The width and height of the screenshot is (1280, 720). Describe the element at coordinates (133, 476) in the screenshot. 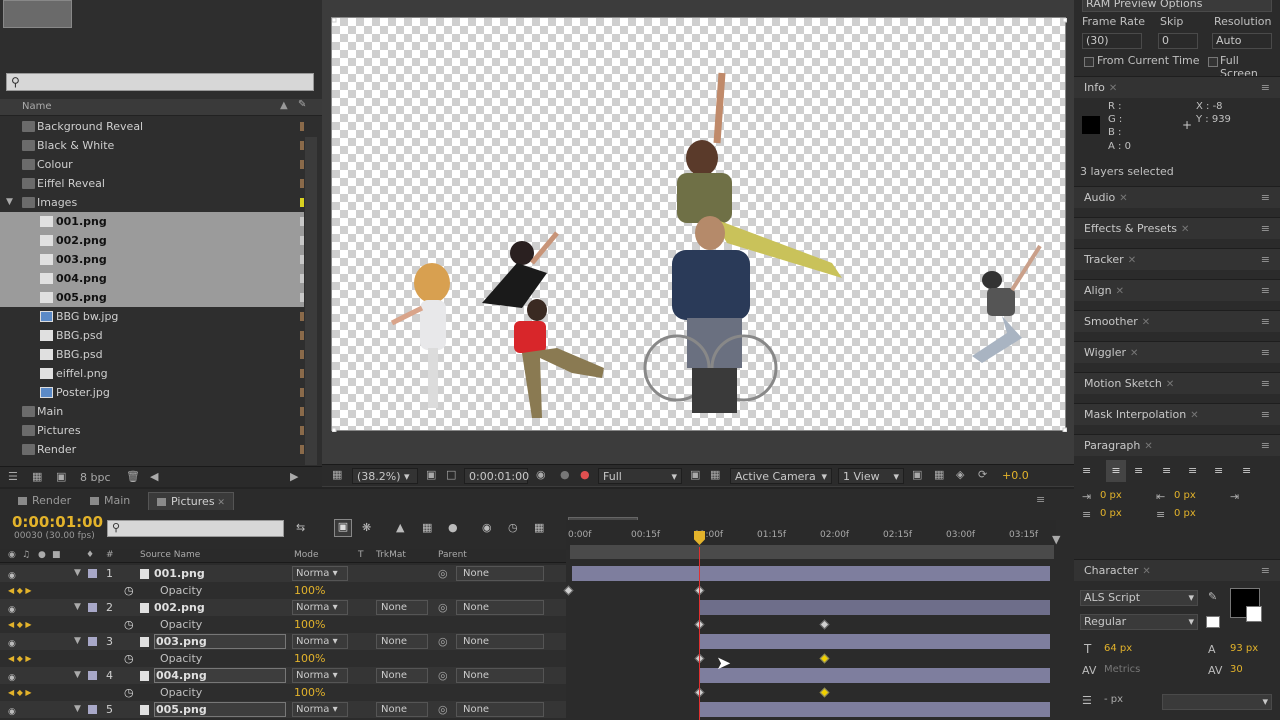

I see `trash-icon: 🗑` at that location.